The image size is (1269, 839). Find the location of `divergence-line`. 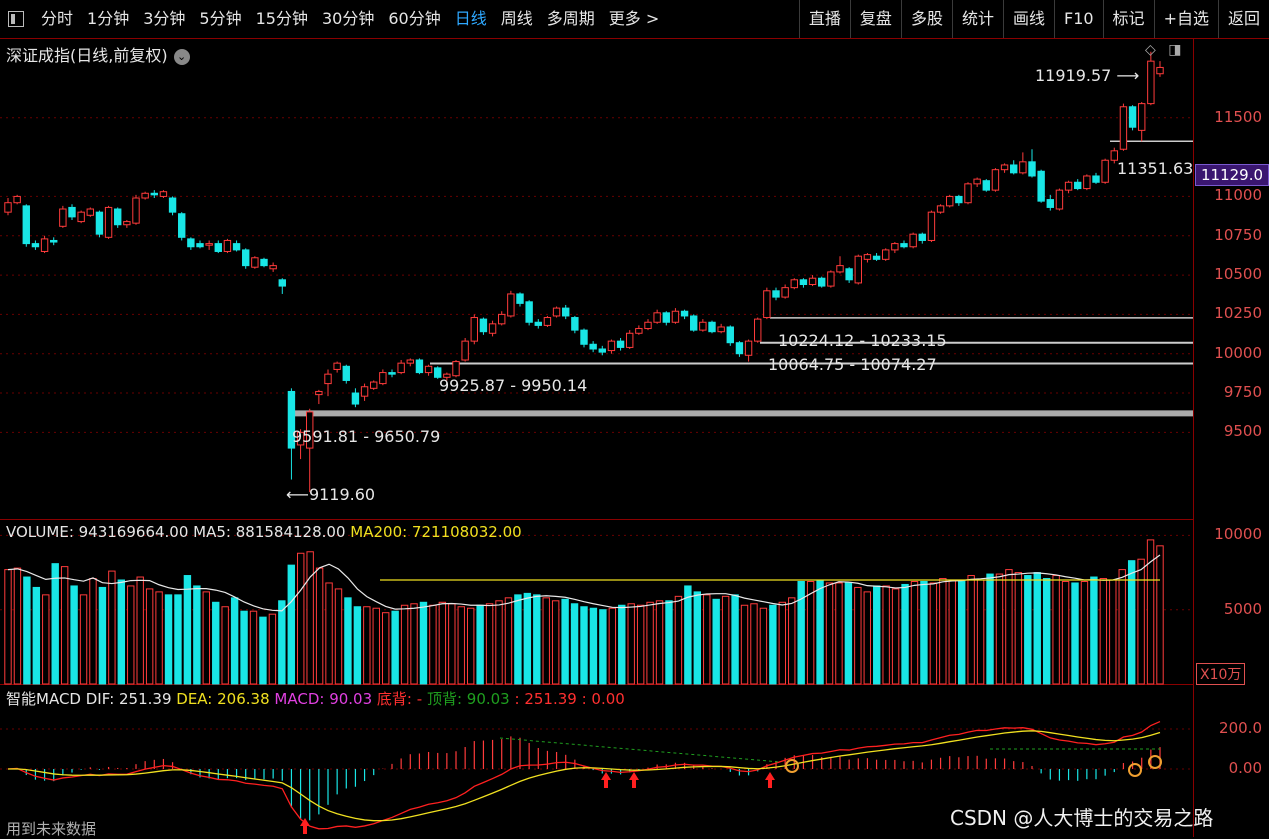

divergence-line is located at coordinates (640, 750).